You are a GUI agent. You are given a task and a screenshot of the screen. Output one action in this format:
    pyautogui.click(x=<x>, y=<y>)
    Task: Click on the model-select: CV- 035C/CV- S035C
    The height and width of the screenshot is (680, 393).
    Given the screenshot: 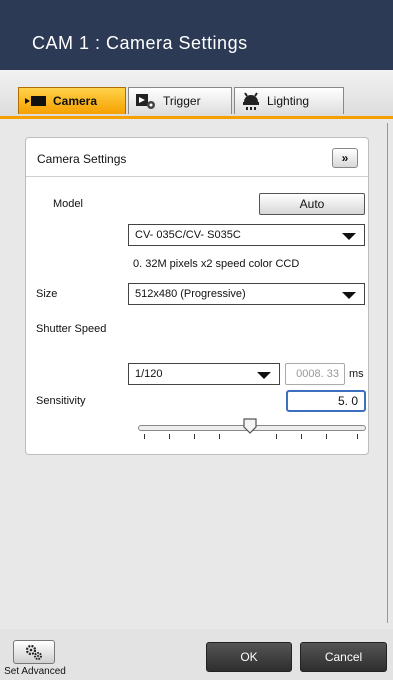 What is the action you would take?
    pyautogui.click(x=246, y=235)
    